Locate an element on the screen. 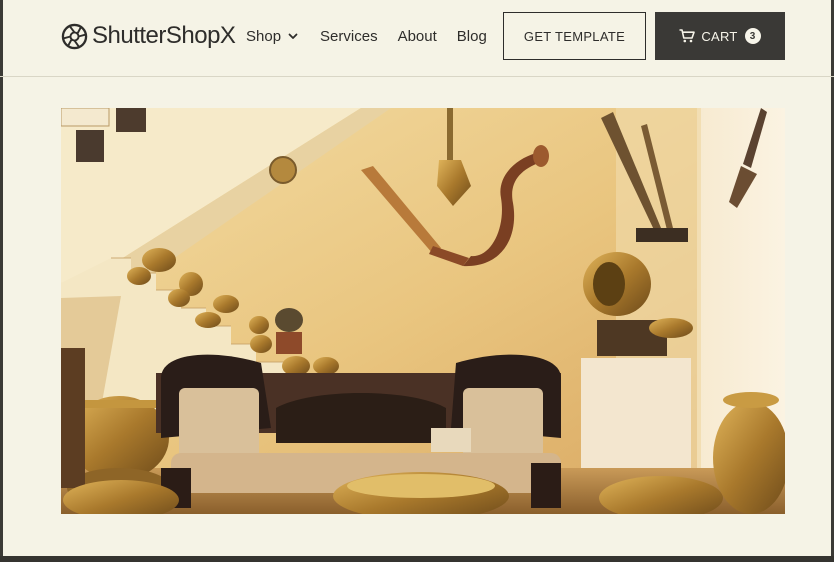 This screenshot has width=834, height=562. nav-item-shop: Shop is located at coordinates (272, 36).